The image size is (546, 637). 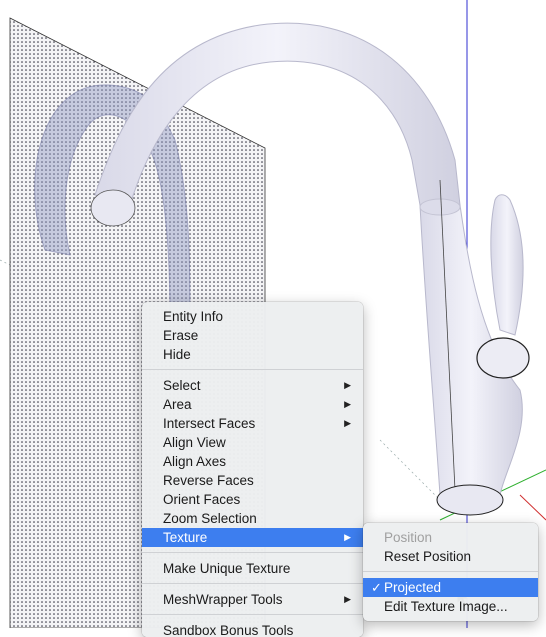 I want to click on faucet-ring, so click(x=440, y=207).